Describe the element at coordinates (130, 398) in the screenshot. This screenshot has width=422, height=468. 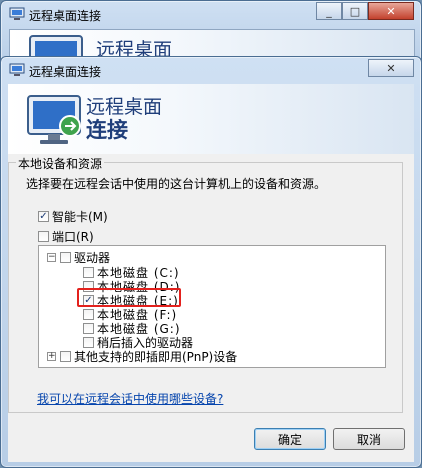
I see `devices-help-link: 我可以在远程会话中使用哪些设备?` at that location.